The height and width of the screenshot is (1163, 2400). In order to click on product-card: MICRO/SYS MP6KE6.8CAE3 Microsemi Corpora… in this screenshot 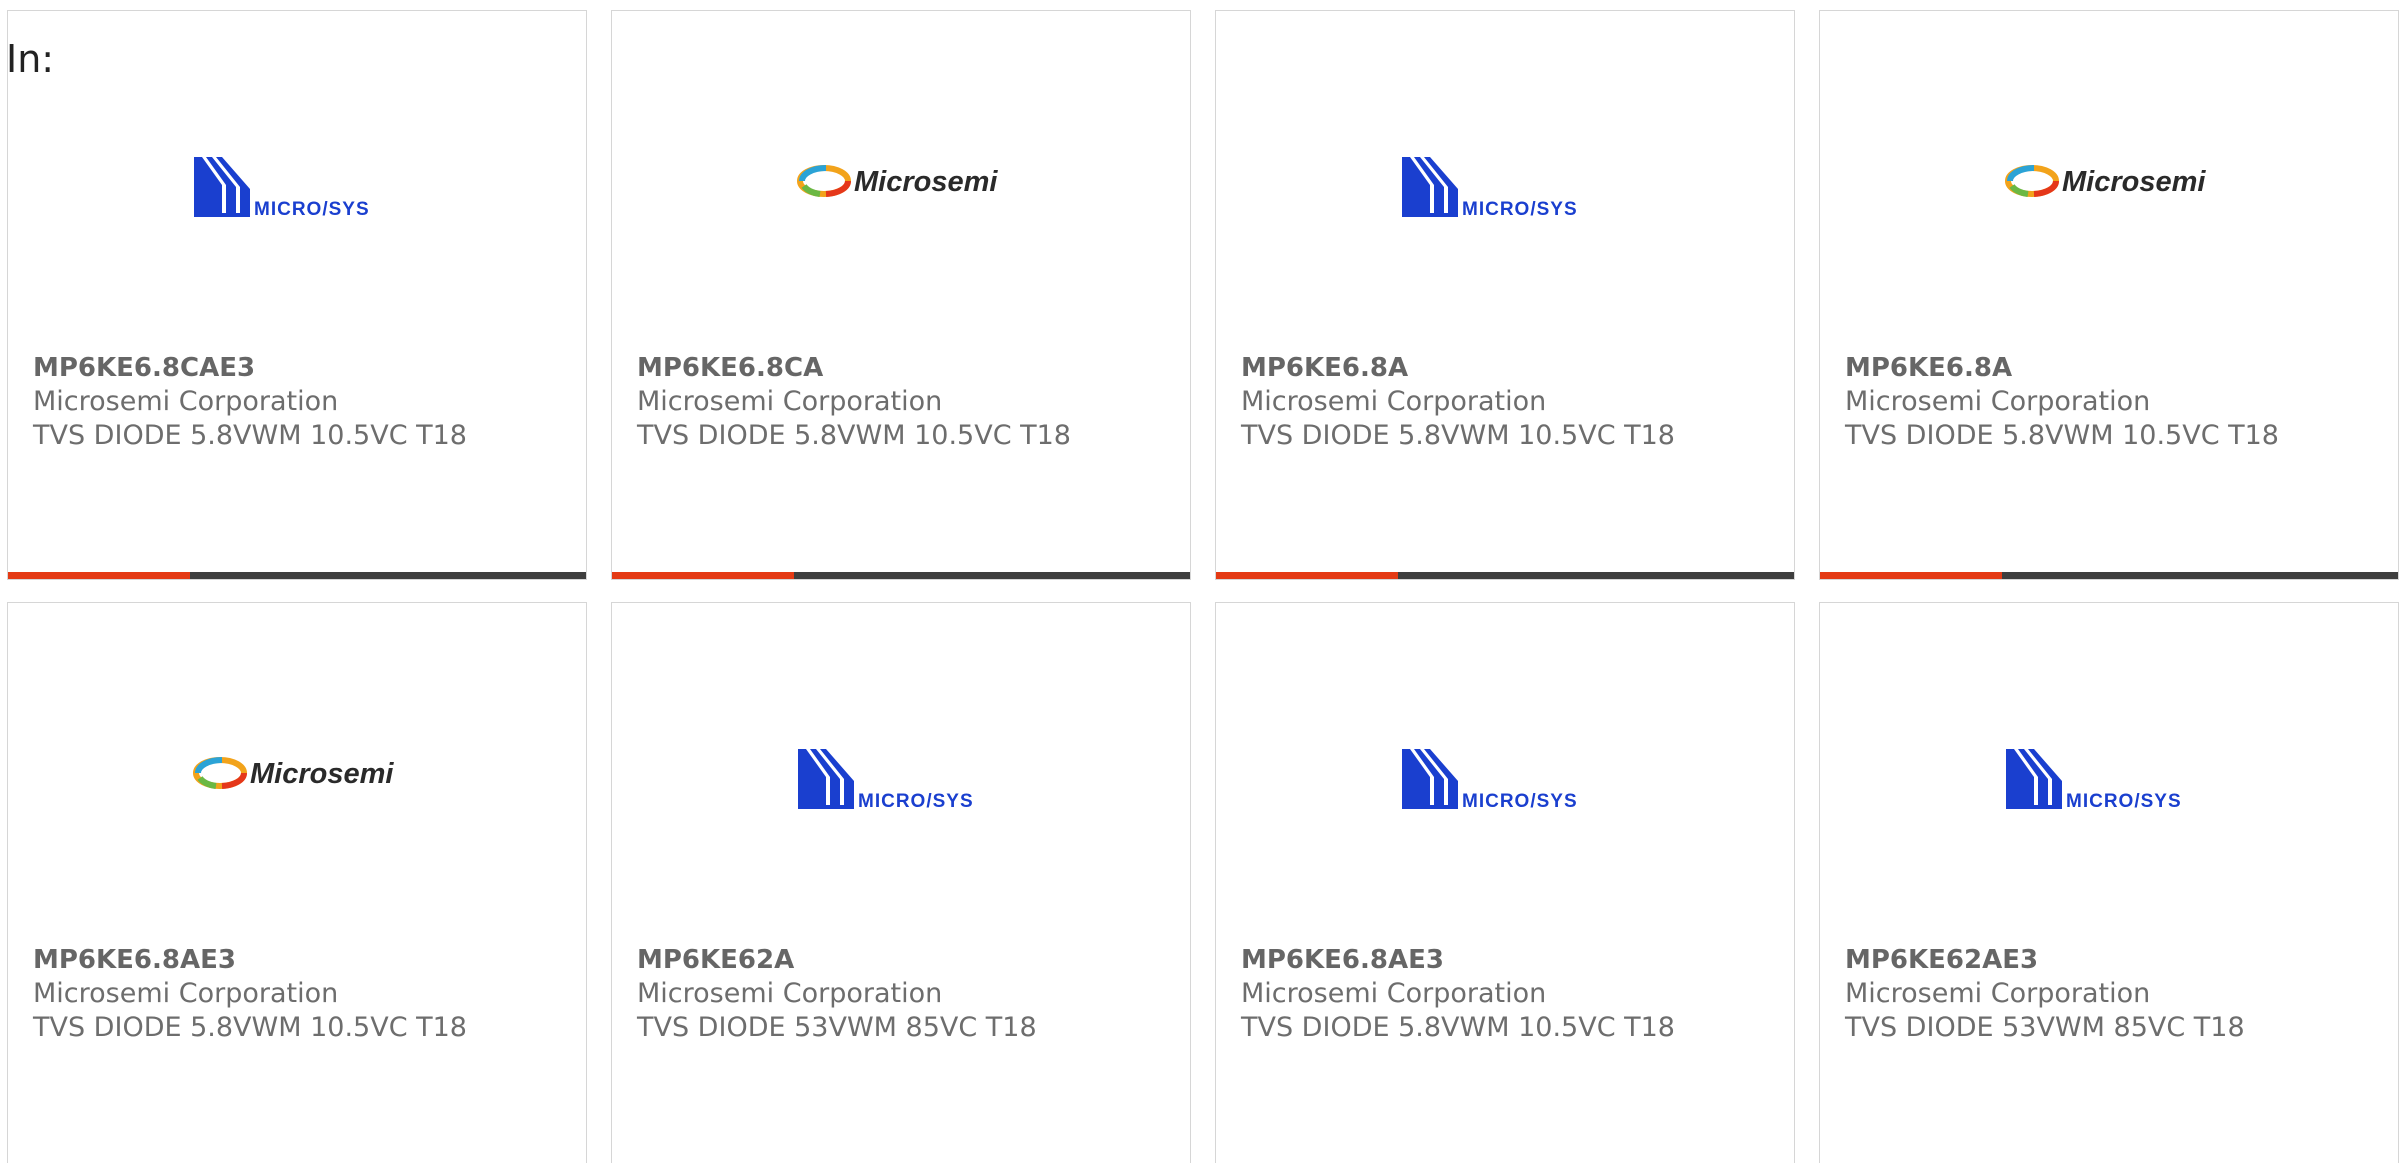, I will do `click(297, 295)`.